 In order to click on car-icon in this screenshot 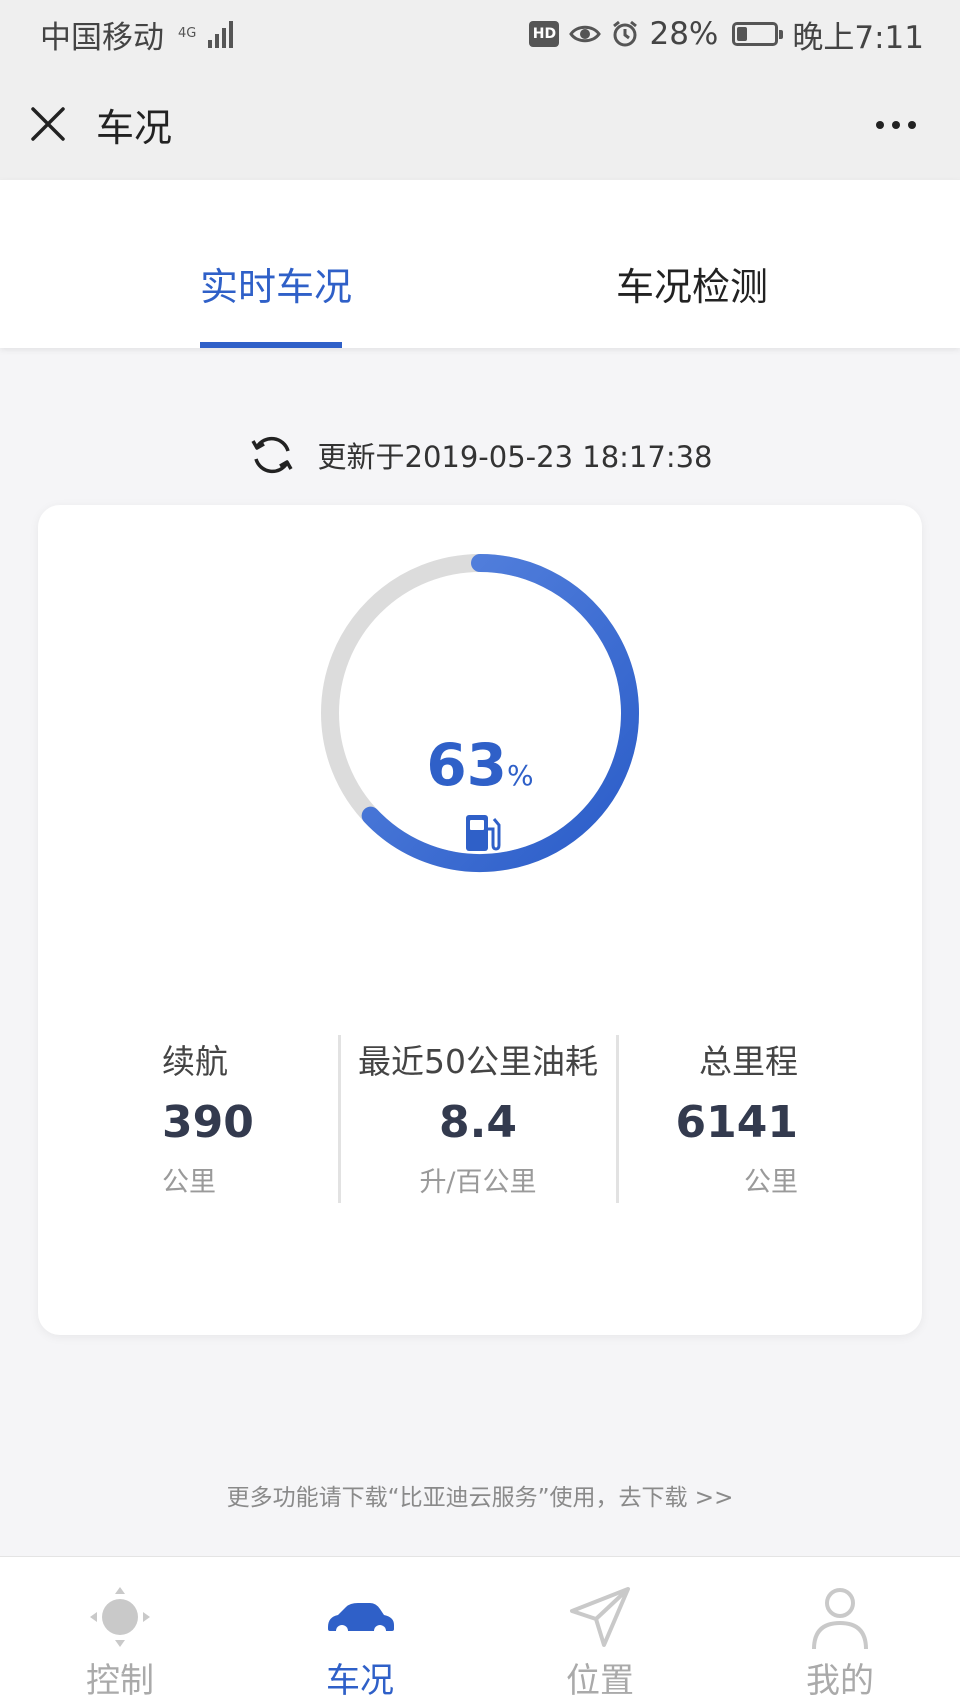, I will do `click(361, 1620)`.